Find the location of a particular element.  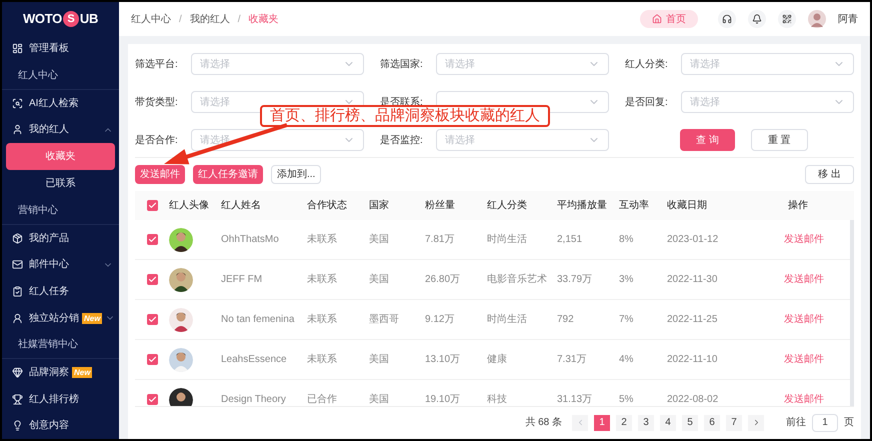

page-button: 3 is located at coordinates (646, 422).